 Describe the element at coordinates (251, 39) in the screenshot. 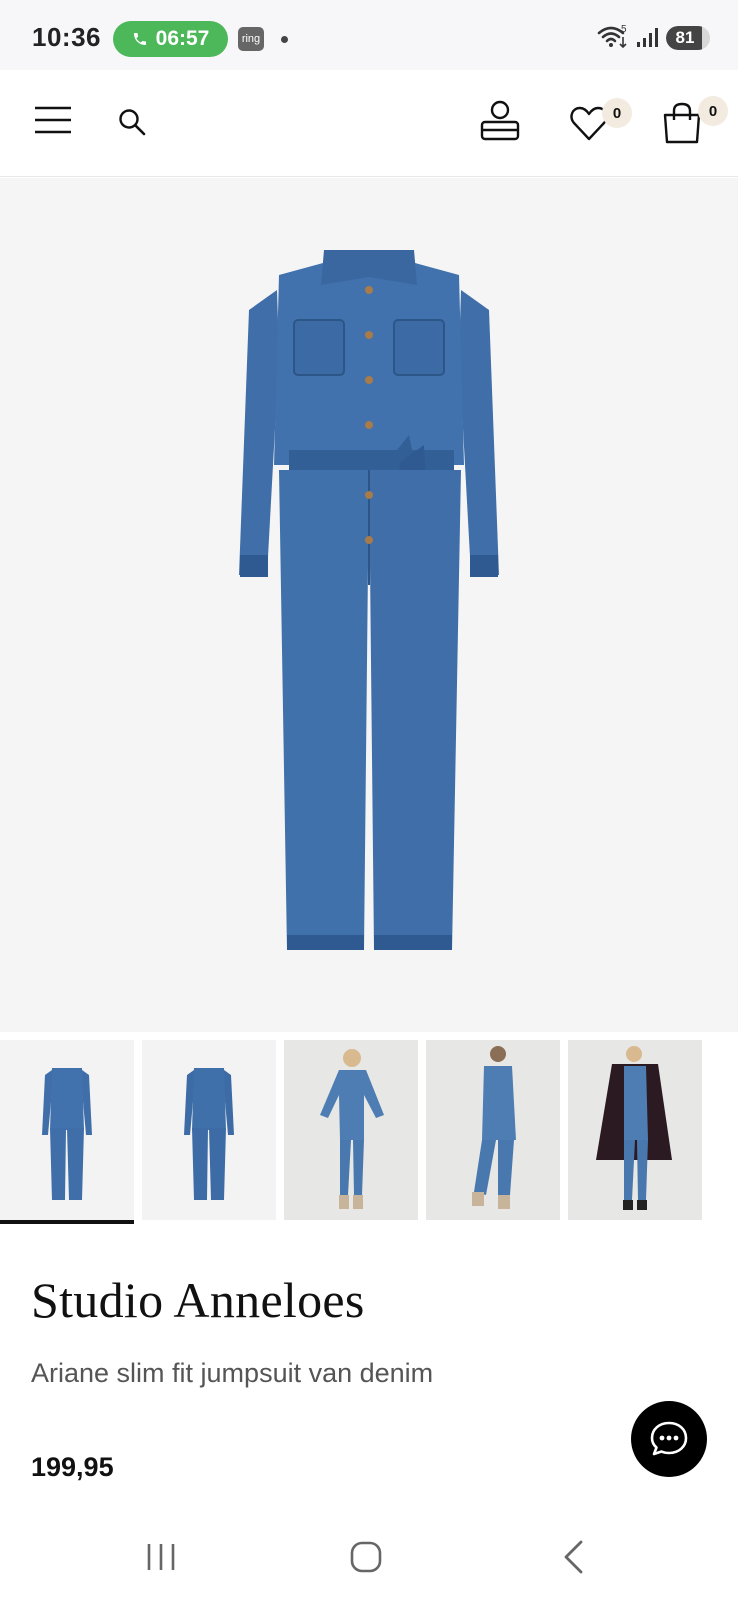

I see `ring-app-icon: ring` at that location.